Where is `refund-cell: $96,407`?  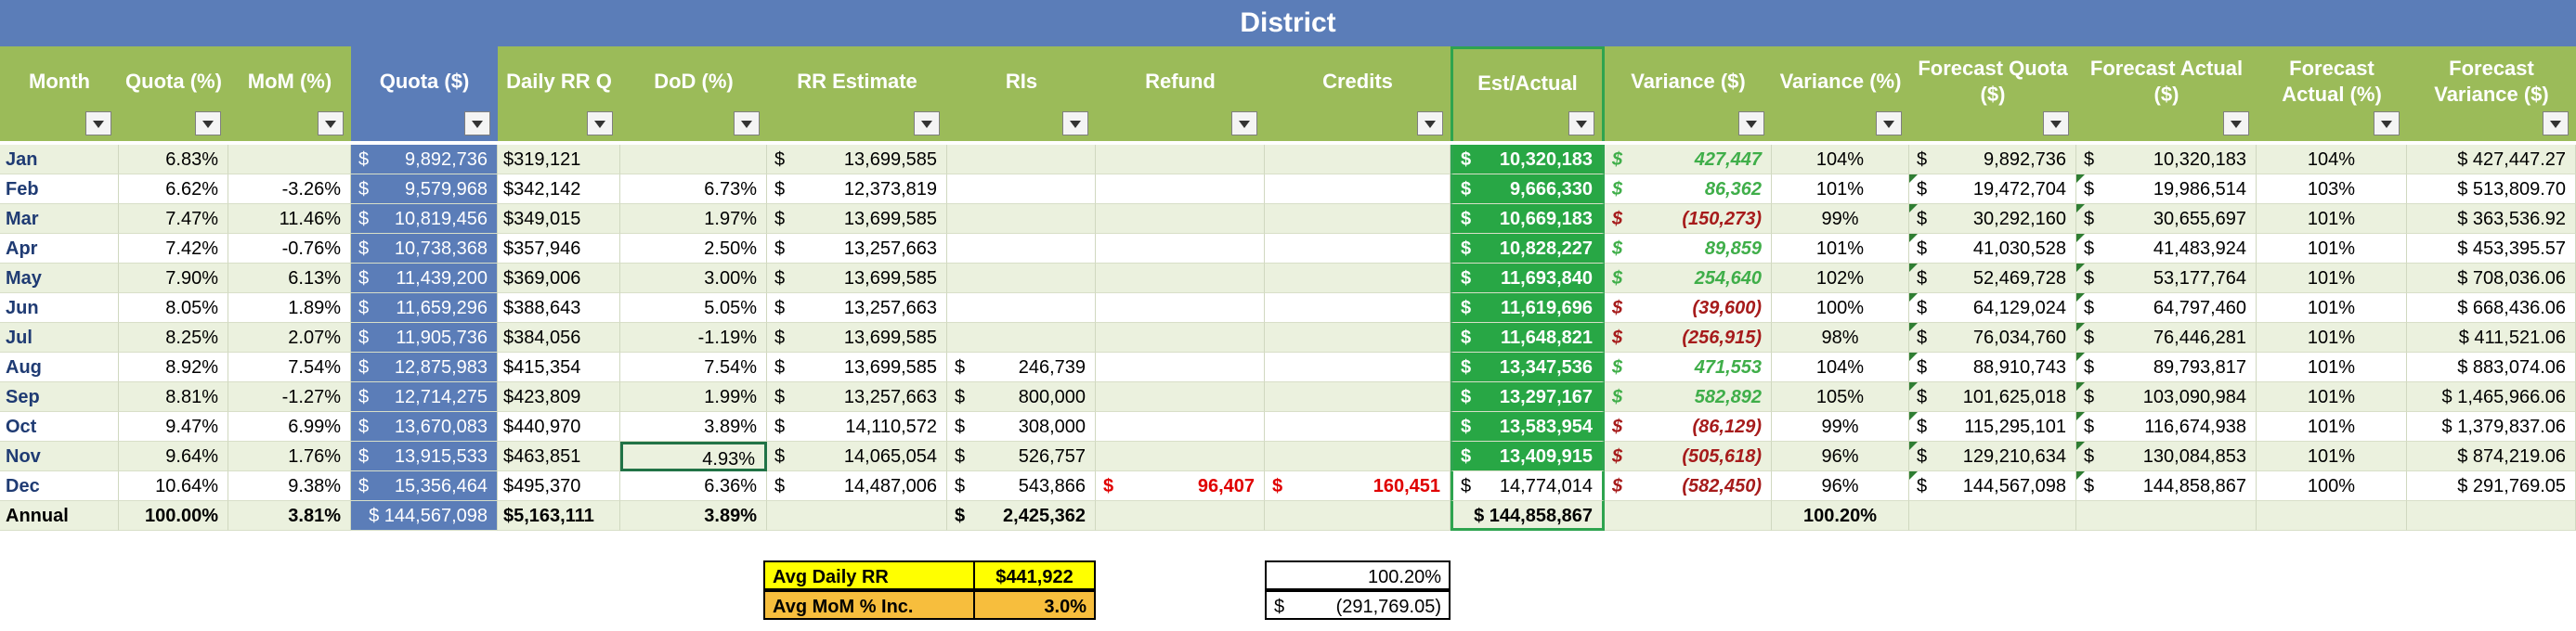
refund-cell: $96,407 is located at coordinates (1180, 486).